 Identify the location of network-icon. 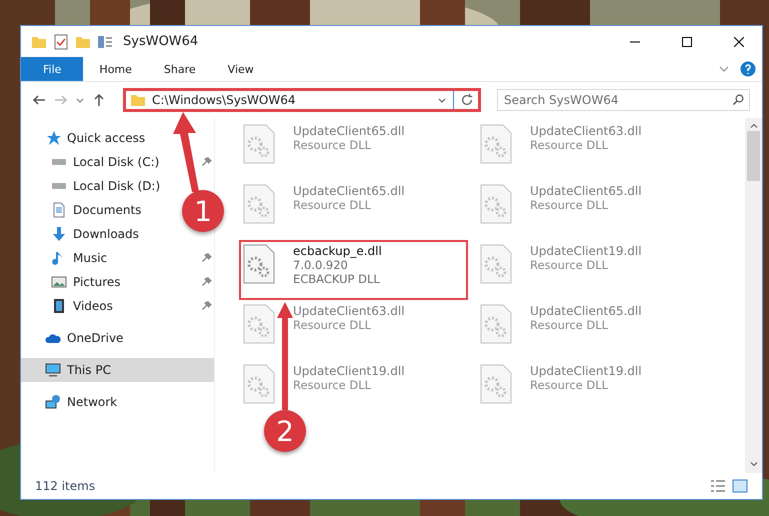
(53, 402).